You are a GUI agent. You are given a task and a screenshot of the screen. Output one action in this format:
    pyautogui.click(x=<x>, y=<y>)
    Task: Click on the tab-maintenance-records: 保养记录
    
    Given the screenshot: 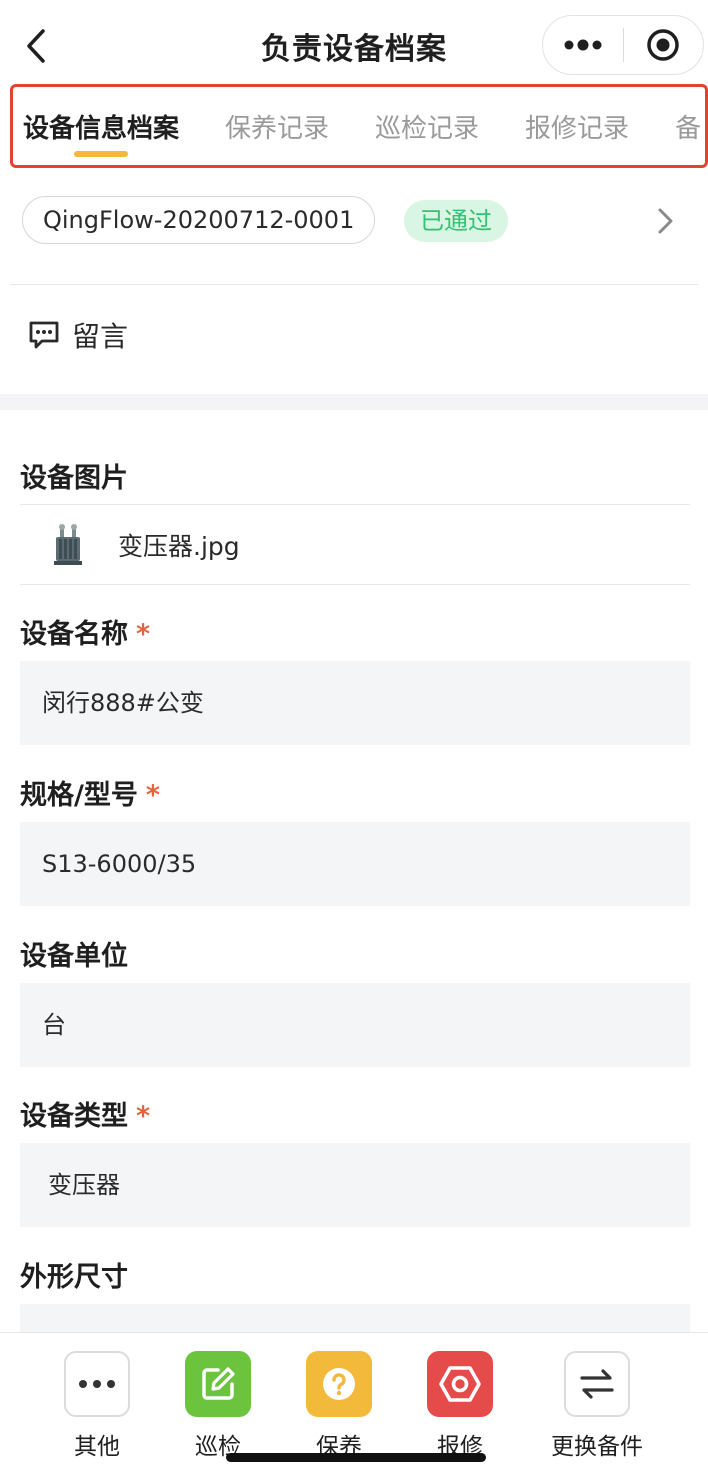 What is the action you would take?
    pyautogui.click(x=277, y=126)
    